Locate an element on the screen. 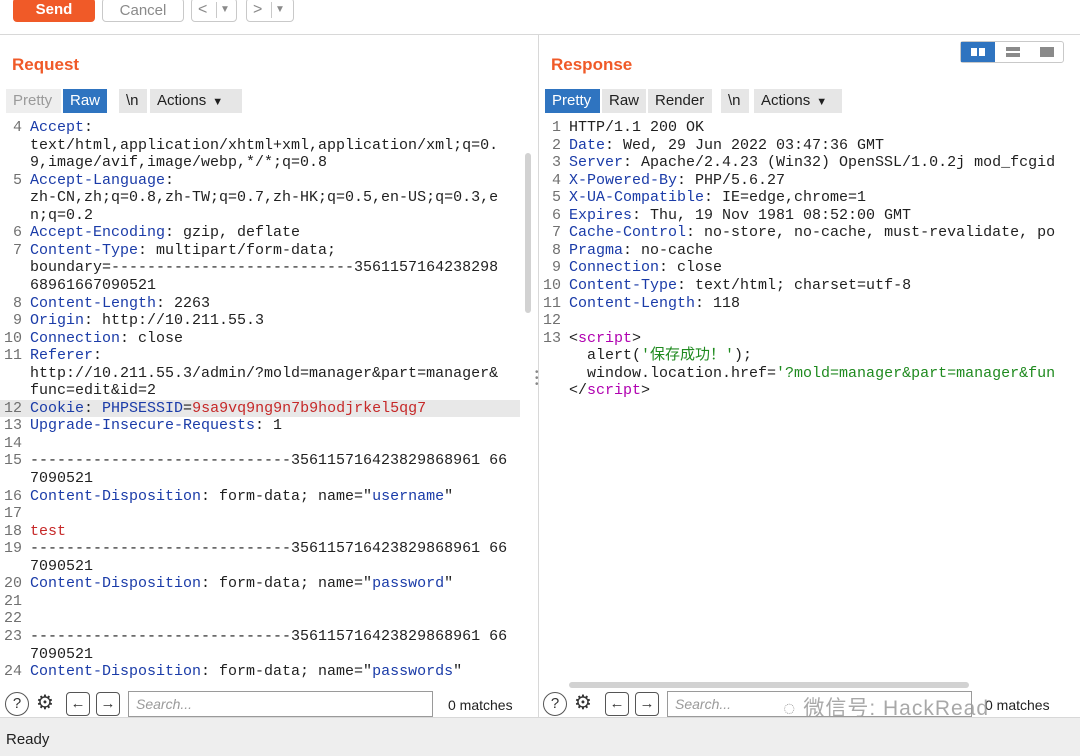  code-text: 68961667090521 is located at coordinates (93, 286).